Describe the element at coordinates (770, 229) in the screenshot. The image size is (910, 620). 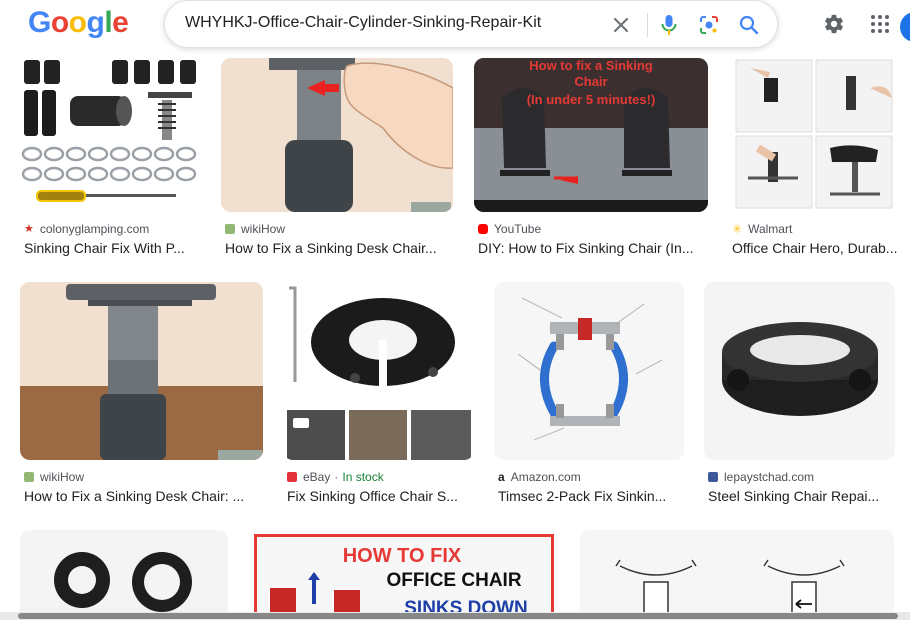
I see `source-name: Walmart` at that location.